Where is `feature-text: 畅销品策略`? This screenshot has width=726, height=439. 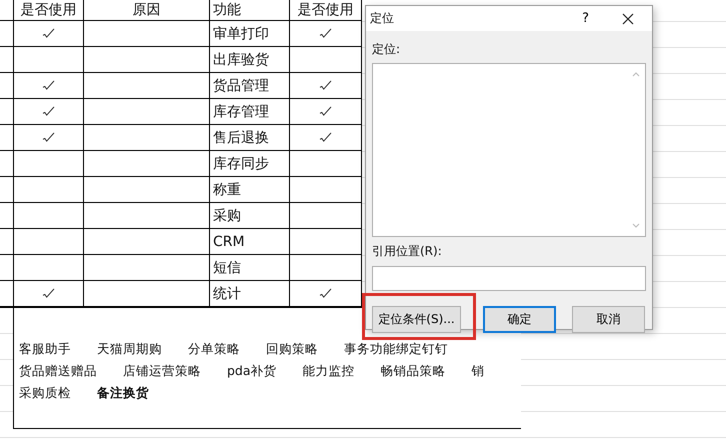 feature-text: 畅销品策略 is located at coordinates (413, 371).